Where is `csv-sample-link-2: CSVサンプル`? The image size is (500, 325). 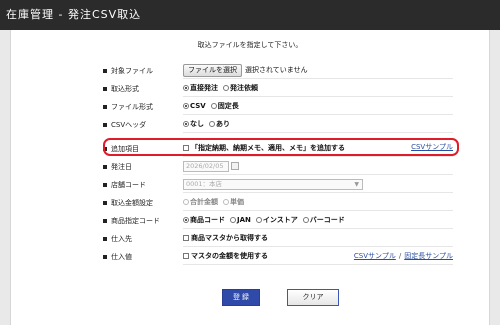 csv-sample-link-2: CSVサンプル is located at coordinates (375, 256).